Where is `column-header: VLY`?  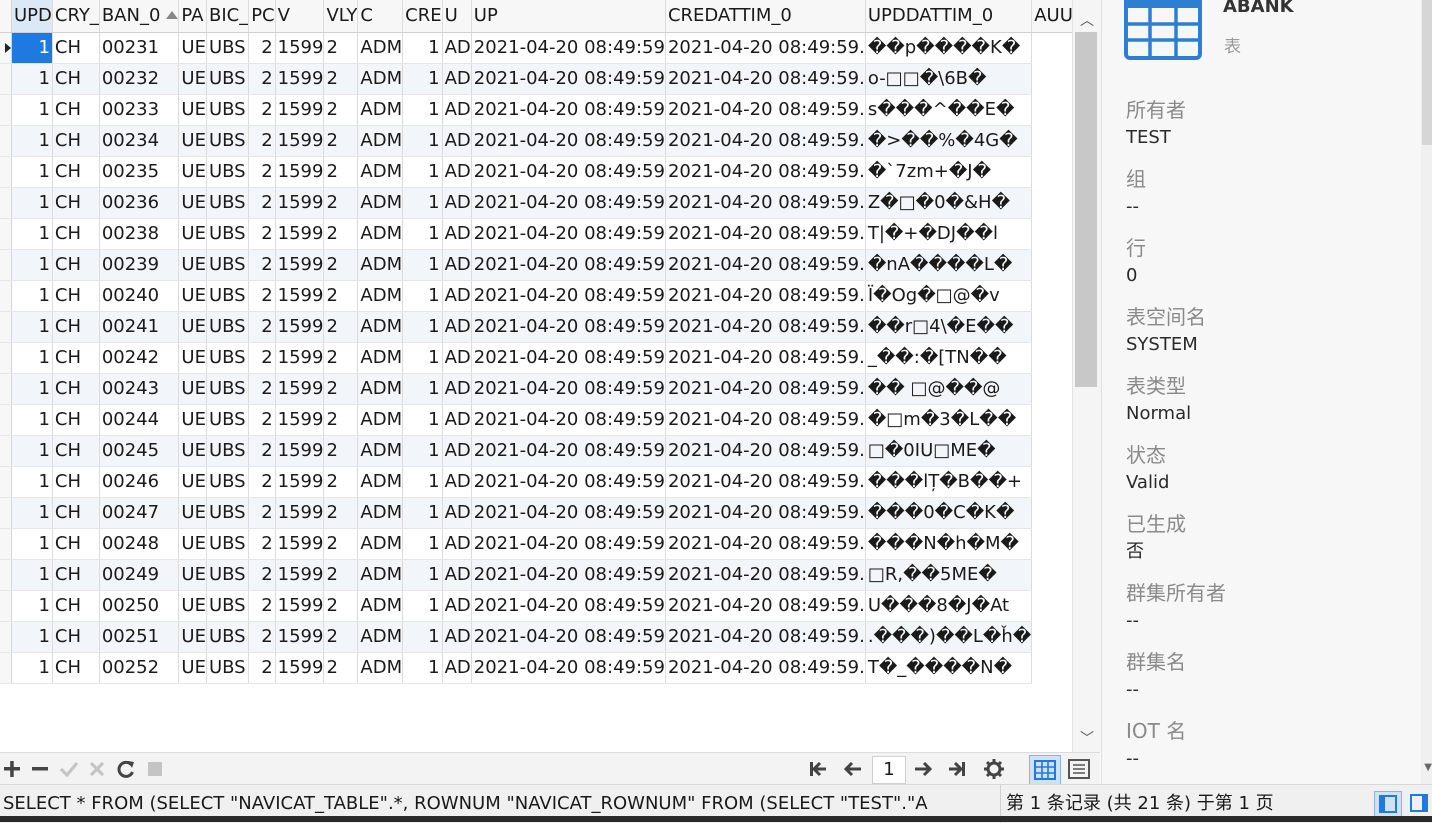 column-header: VLY is located at coordinates (341, 16).